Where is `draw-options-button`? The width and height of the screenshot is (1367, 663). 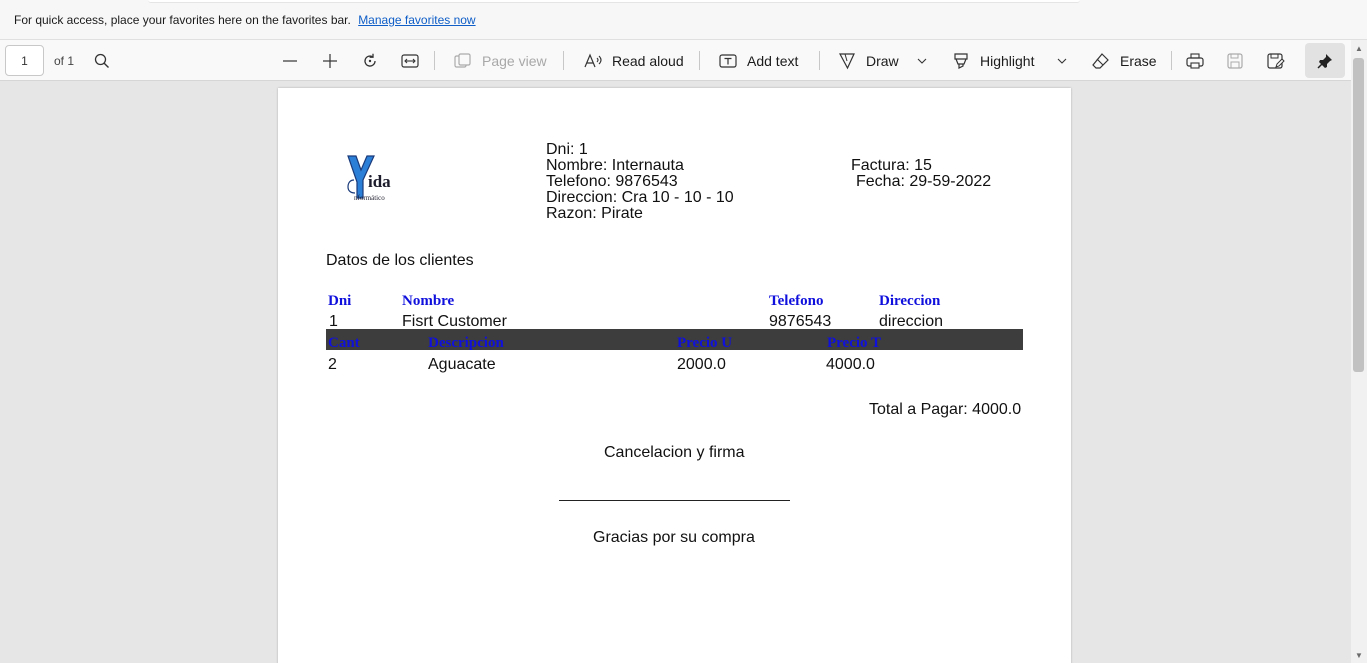 draw-options-button is located at coordinates (922, 60).